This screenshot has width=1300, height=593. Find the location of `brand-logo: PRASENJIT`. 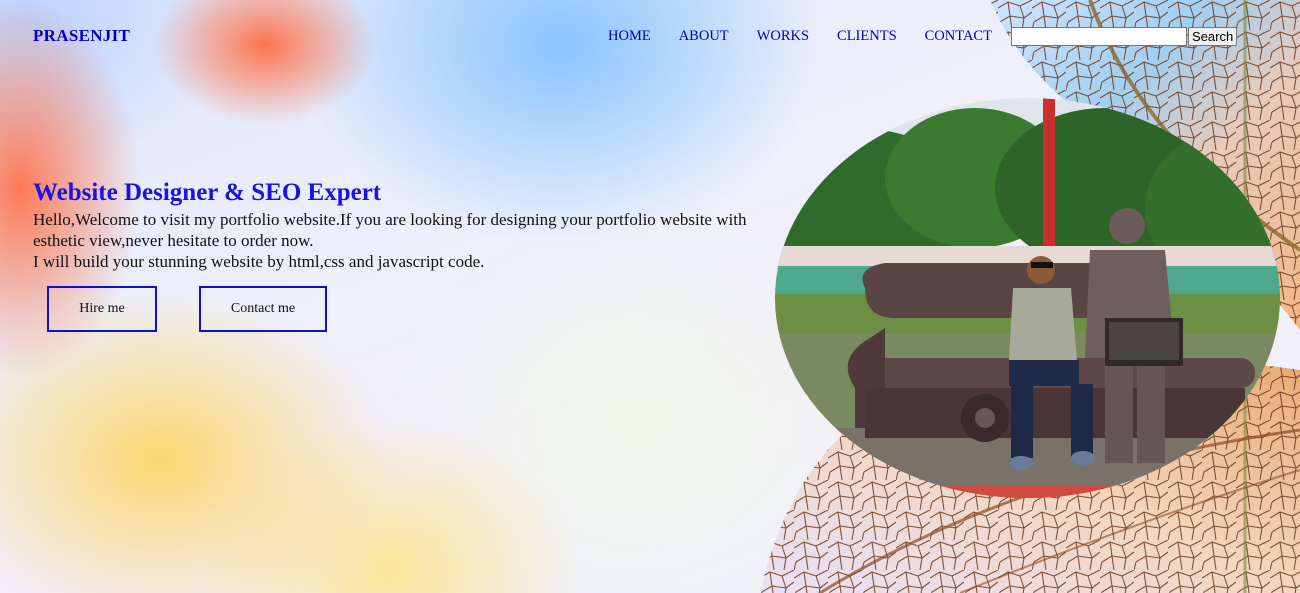

brand-logo: PRASENJIT is located at coordinates (81, 36).